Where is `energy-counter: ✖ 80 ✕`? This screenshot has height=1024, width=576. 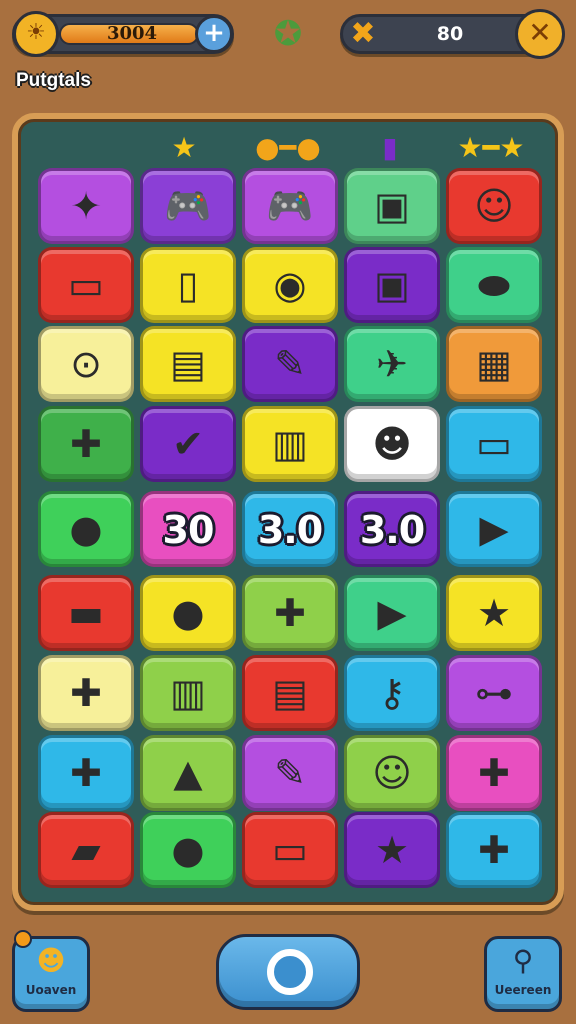 energy-counter: ✖ 80 ✕ is located at coordinates (452, 34).